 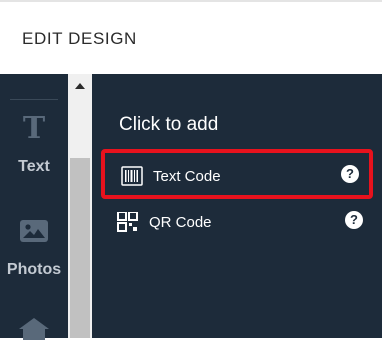 I want to click on text-code-item: Text Code ?, so click(x=237, y=174).